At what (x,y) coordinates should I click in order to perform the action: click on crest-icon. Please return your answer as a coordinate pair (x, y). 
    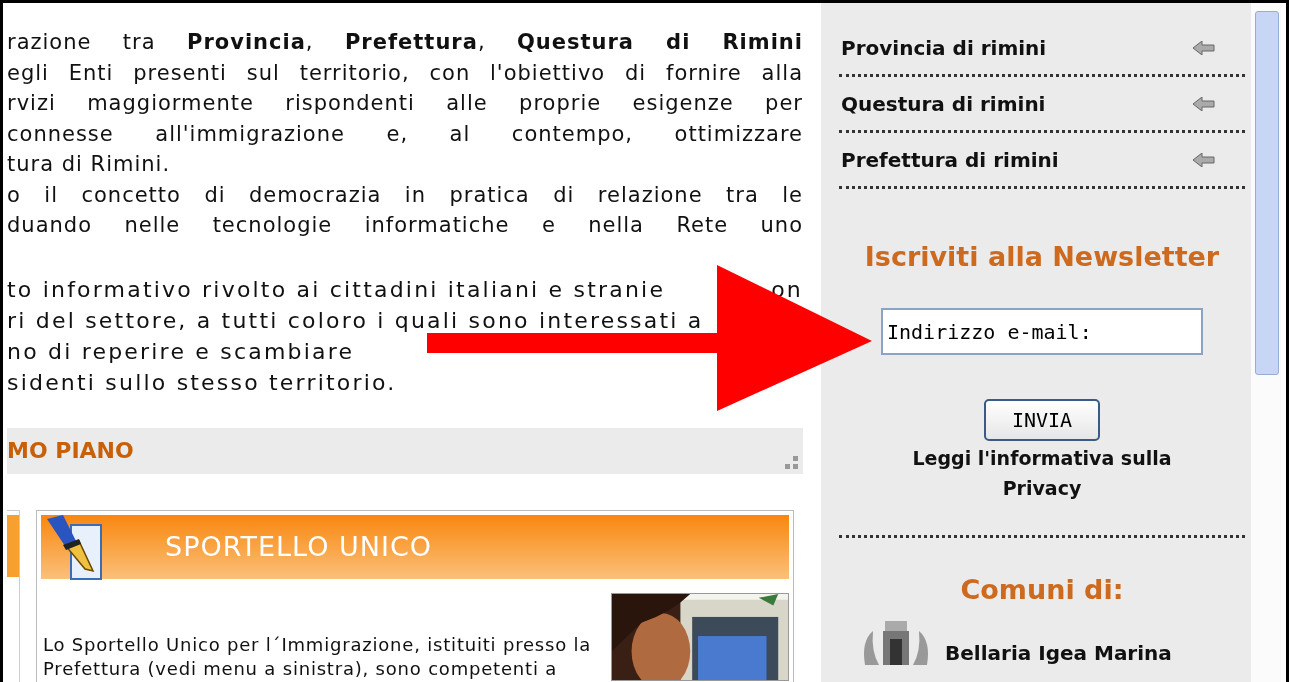
    Looking at the image, I should click on (896, 643).